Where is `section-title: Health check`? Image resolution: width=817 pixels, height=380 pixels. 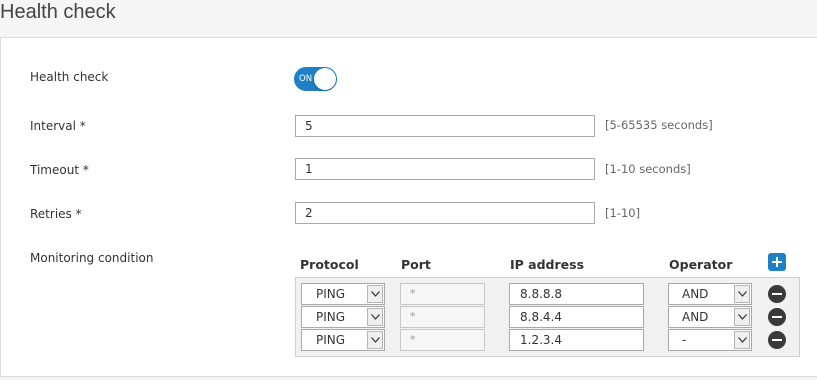 section-title: Health check is located at coordinates (58, 12).